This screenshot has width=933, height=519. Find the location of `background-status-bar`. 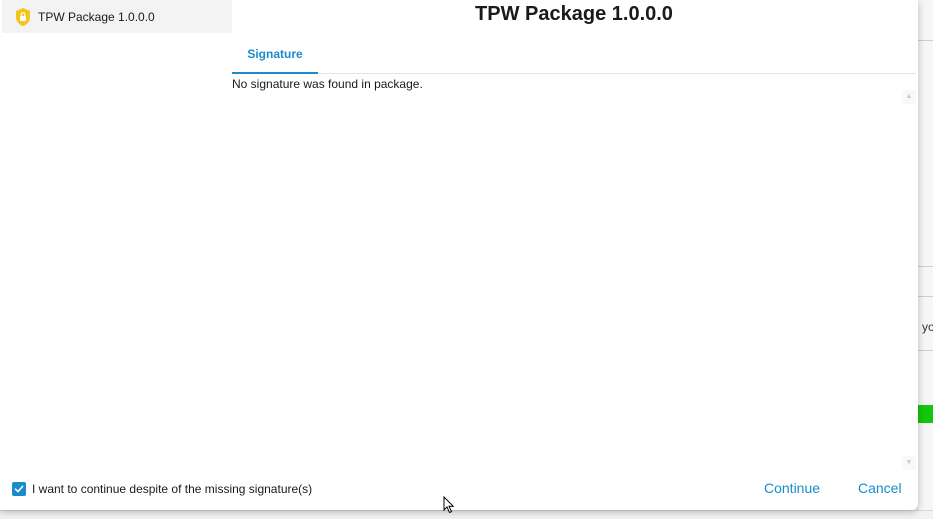

background-status-bar is located at coordinates (925, 414).